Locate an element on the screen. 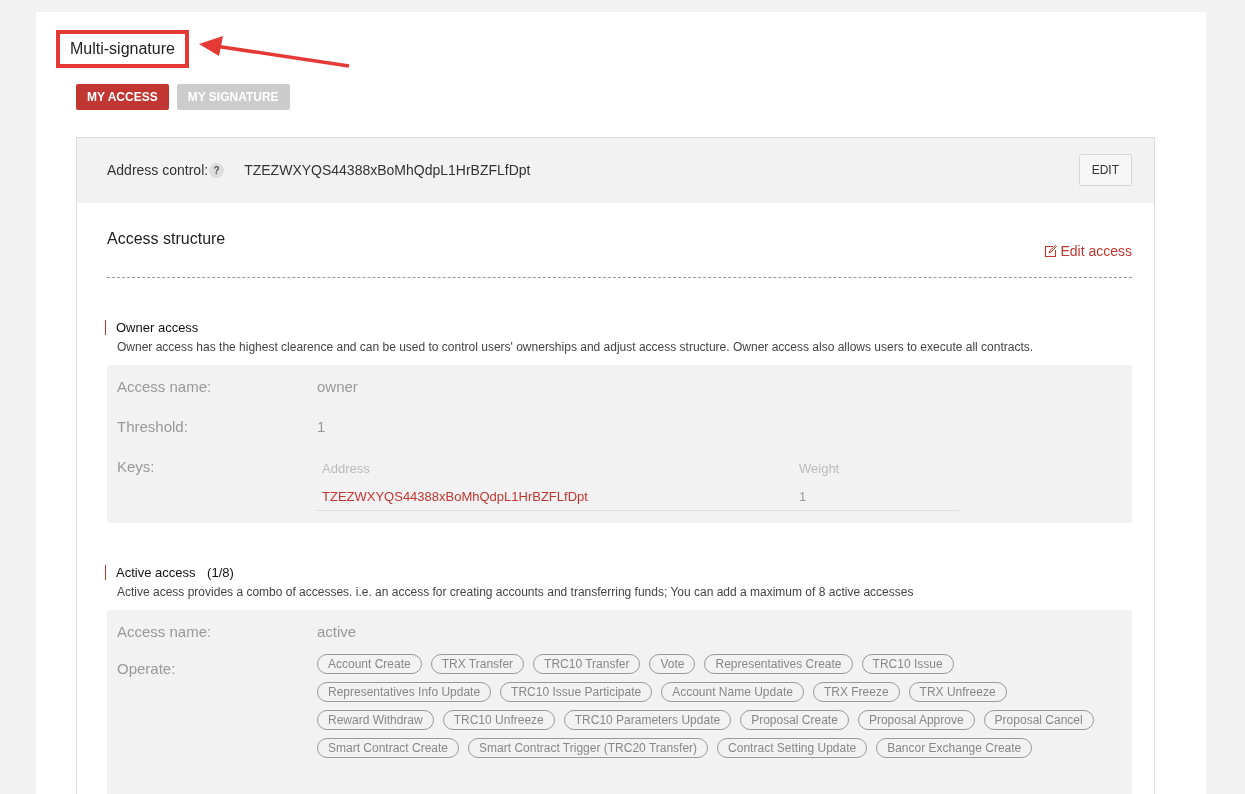 The height and width of the screenshot is (794, 1245). owner-access-description: Owner access has the highest clearence and can be used to control users' ownerships and adjust access structure. Owner access also allows users to execute all contracts. is located at coordinates (576, 347).